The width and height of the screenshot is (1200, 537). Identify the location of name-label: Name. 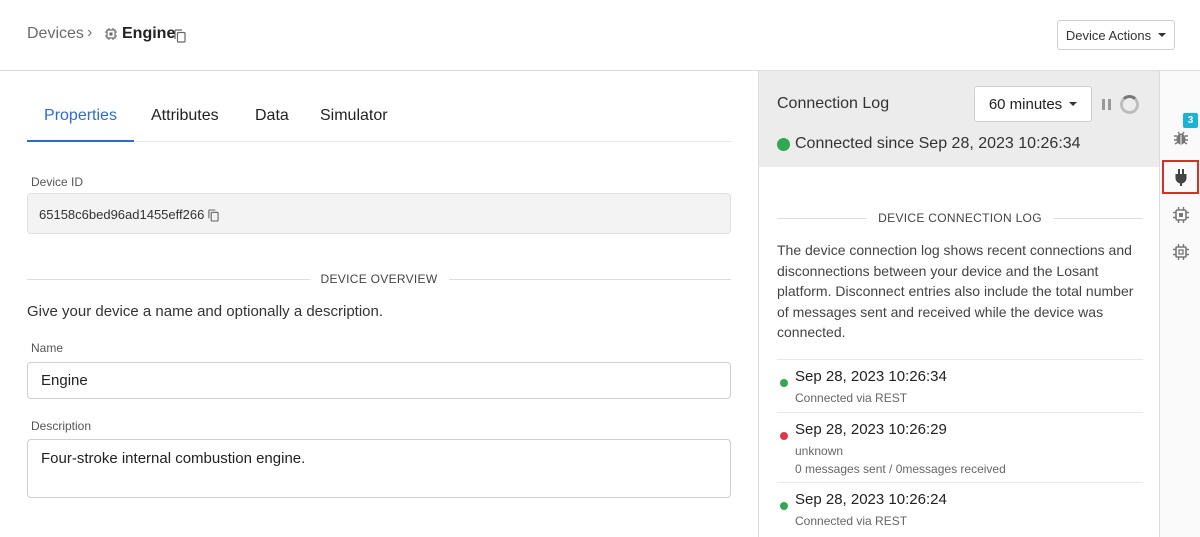
(47, 348).